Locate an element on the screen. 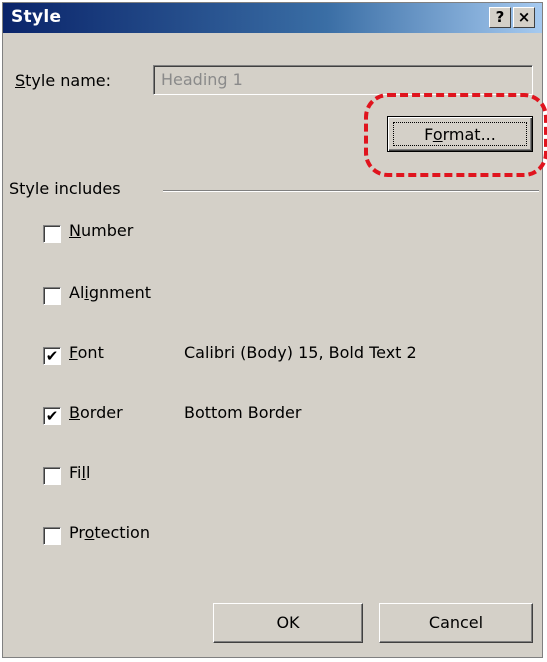 This screenshot has width=547, height=662. alignment-label-start: Al is located at coordinates (77, 292).